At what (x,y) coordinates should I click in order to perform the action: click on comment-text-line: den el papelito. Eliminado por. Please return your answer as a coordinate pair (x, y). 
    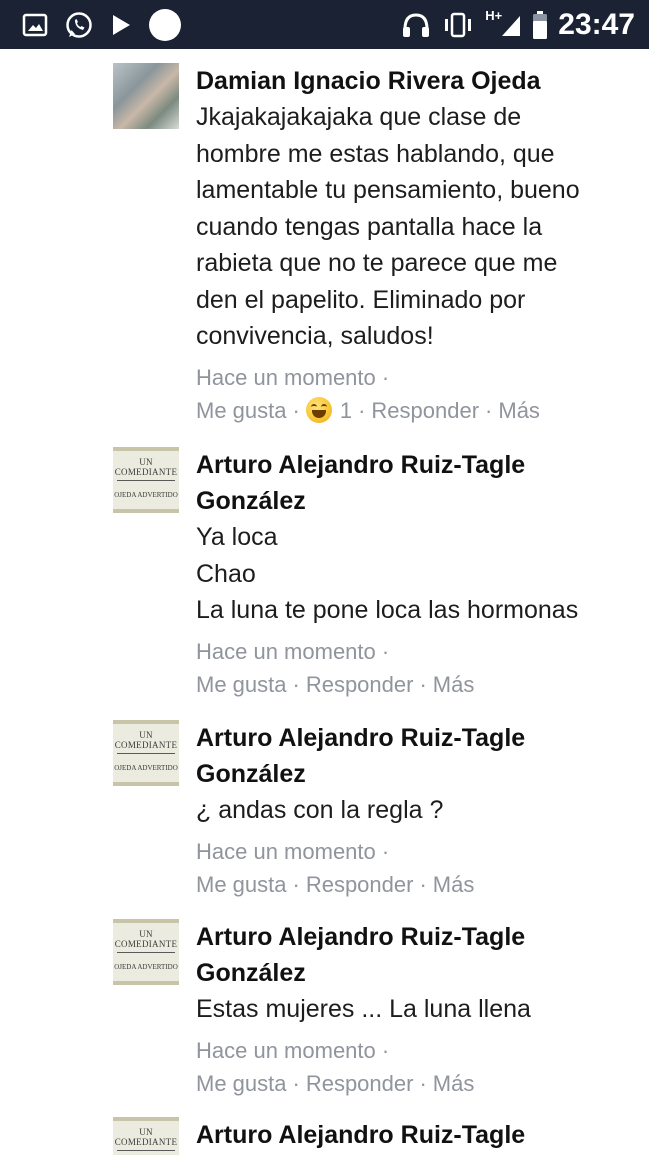
    Looking at the image, I should click on (361, 299).